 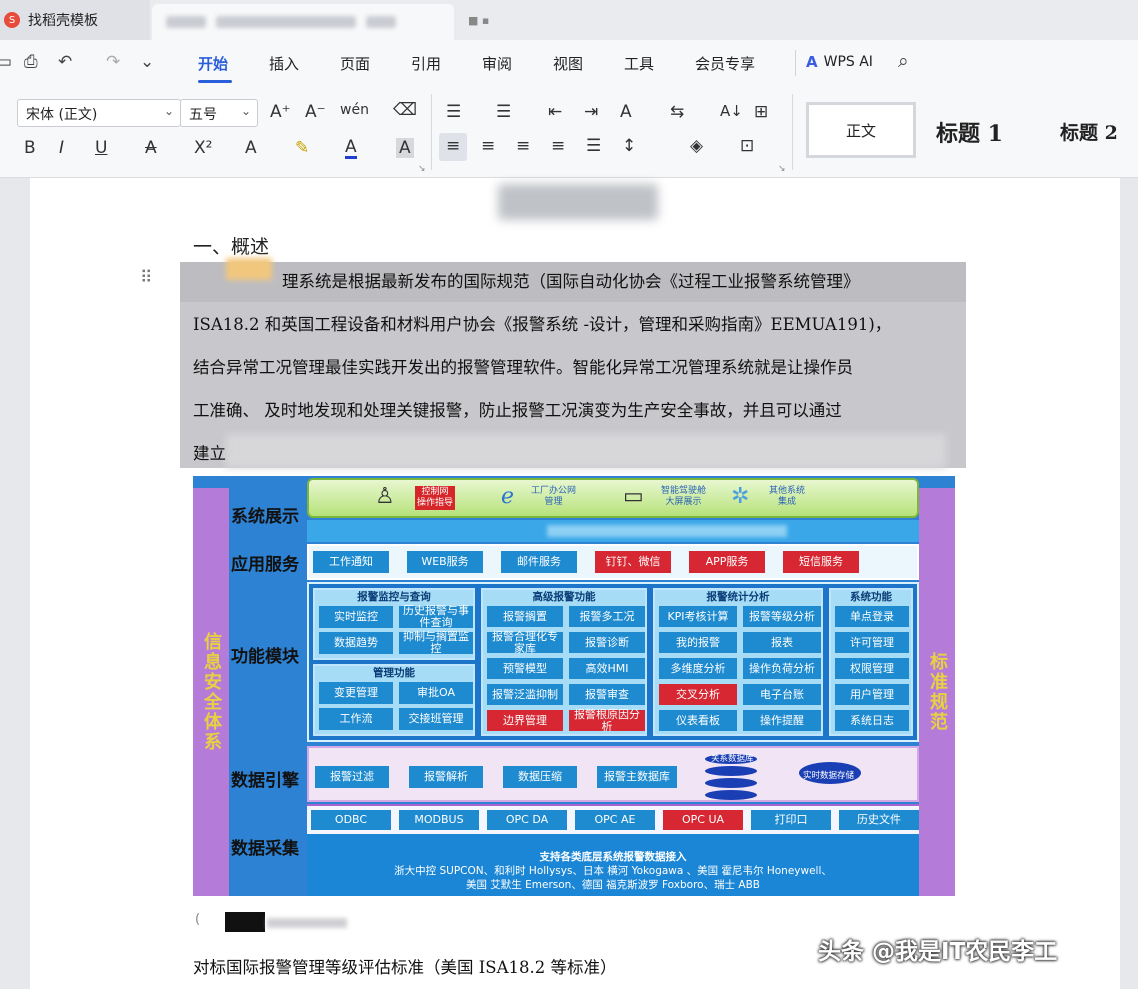 I want to click on justify-icon: ≡, so click(x=558, y=146).